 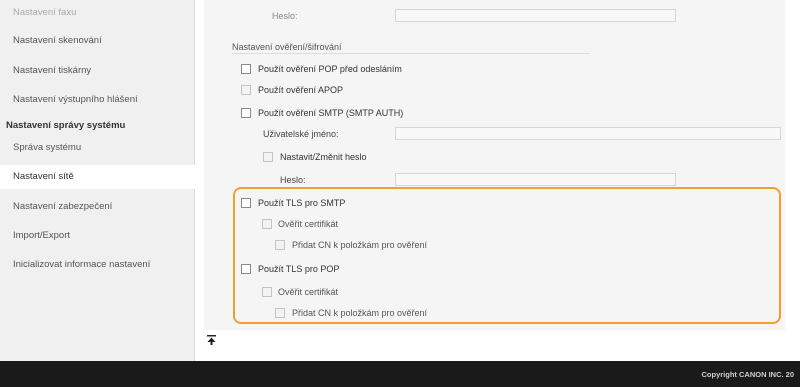 I want to click on verify-cert-pop-checkbox, so click(x=267, y=292).